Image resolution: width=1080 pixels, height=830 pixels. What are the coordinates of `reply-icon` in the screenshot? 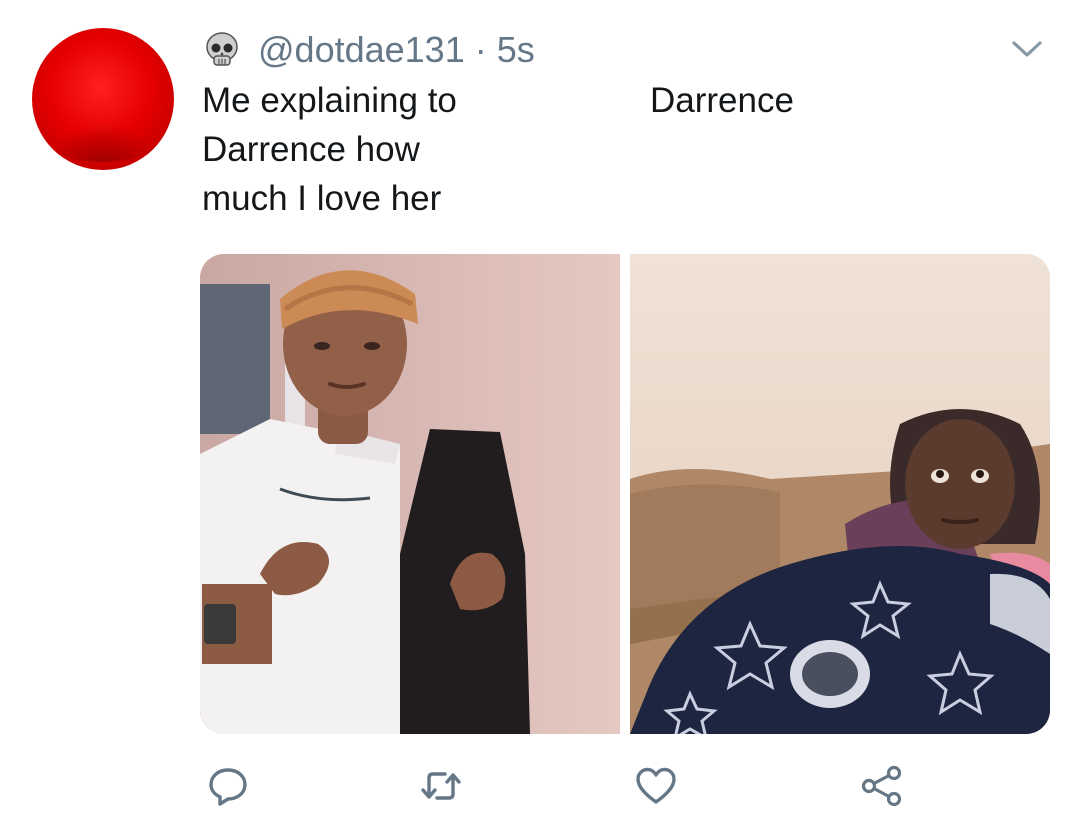 It's located at (228, 787).